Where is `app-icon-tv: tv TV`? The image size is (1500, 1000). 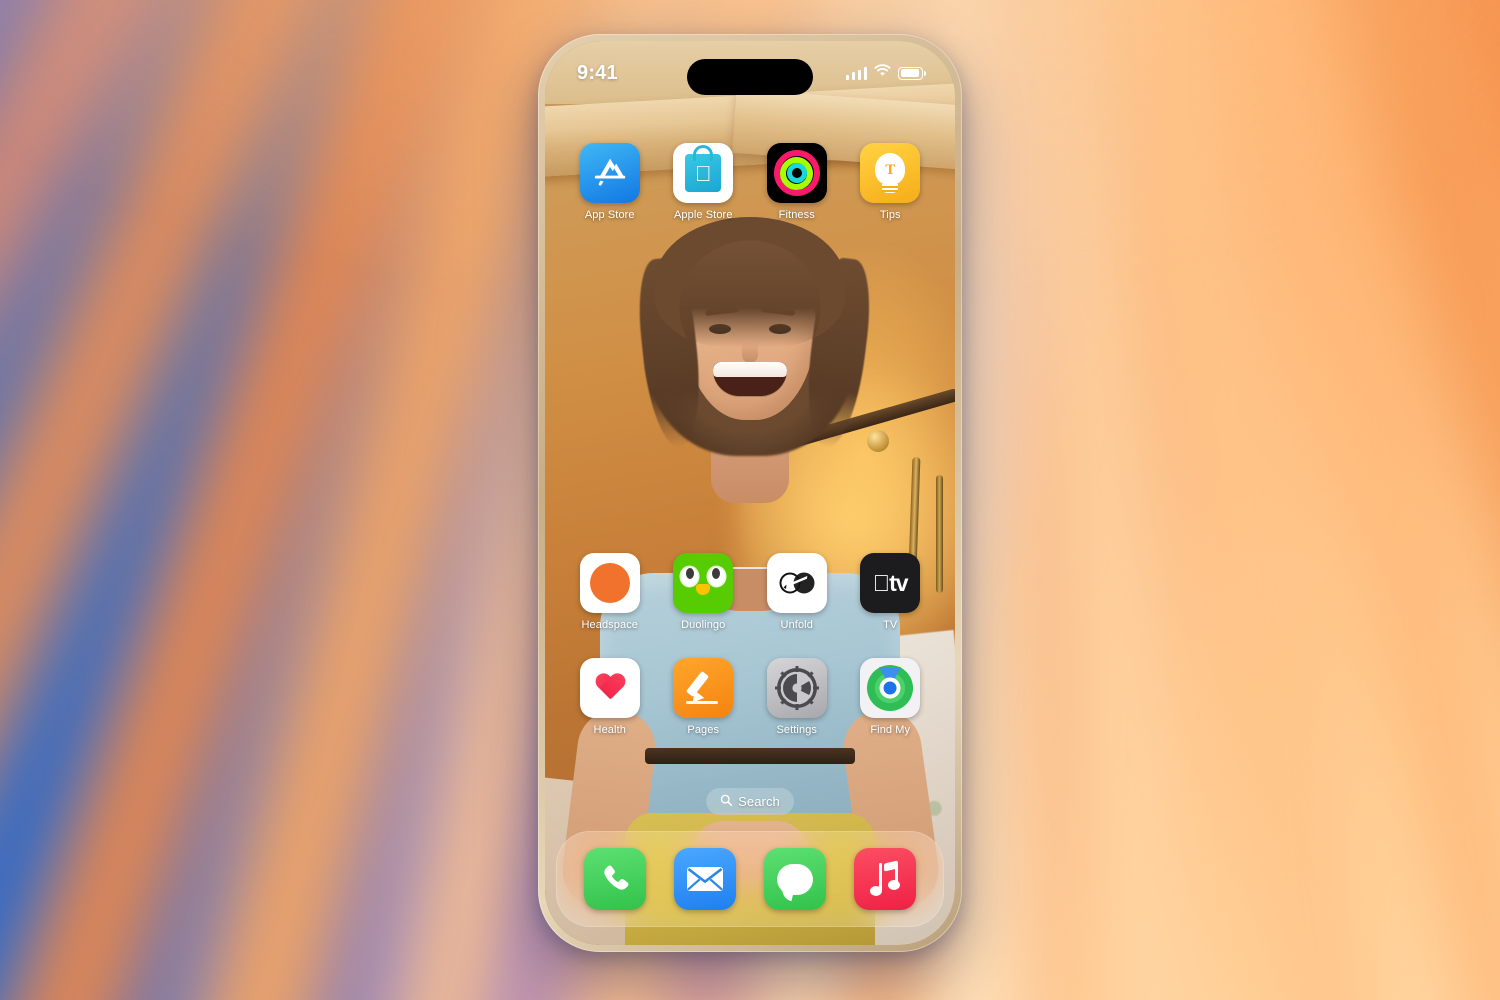
app-icon-tv: tv TV is located at coordinates (891, 592).